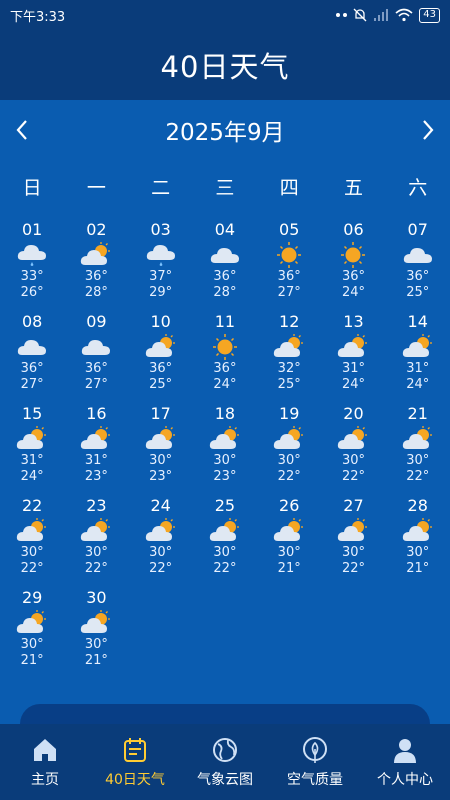  Describe the element at coordinates (96, 450) in the screenshot. I see `day-cell: 16 31° 23°` at that location.